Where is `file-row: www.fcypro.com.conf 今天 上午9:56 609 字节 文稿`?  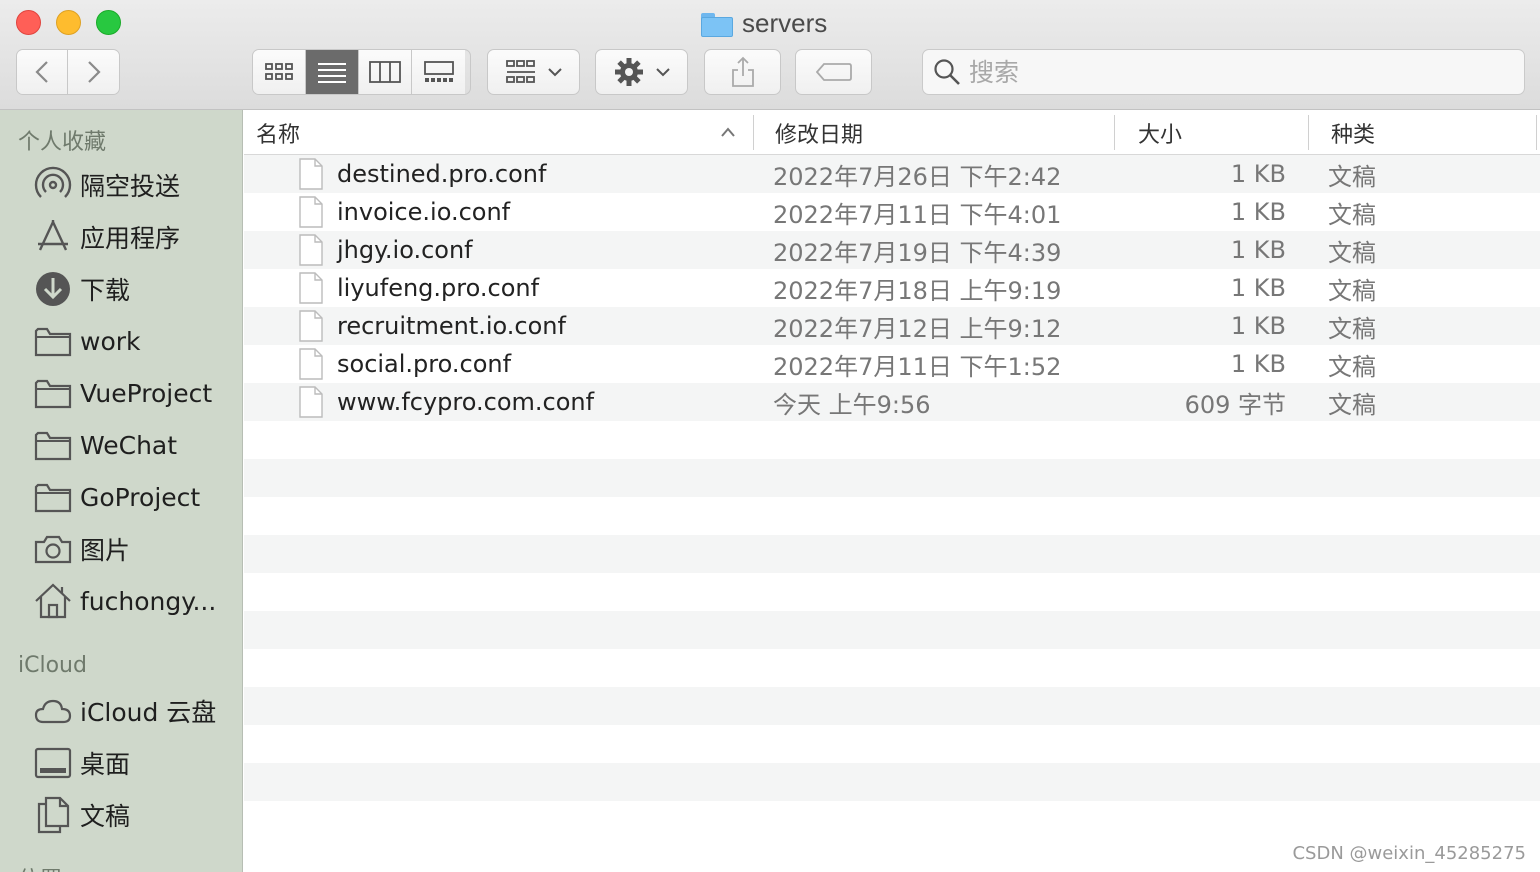 file-row: www.fcypro.com.conf 今天 上午9:56 609 字节 文稿 is located at coordinates (892, 402).